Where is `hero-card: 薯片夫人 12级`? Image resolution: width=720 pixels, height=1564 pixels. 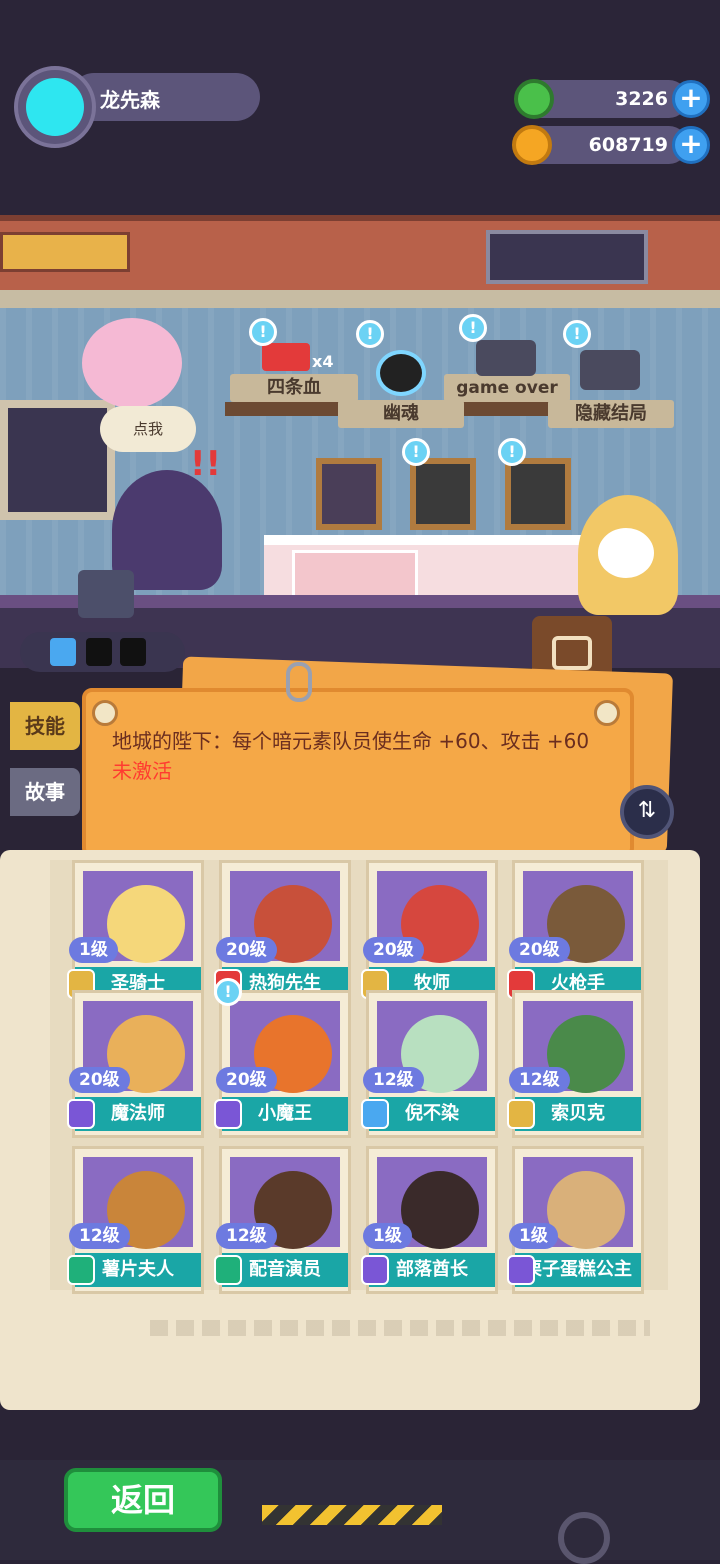 hero-card: 薯片夫人 12级 is located at coordinates (135, 1220).